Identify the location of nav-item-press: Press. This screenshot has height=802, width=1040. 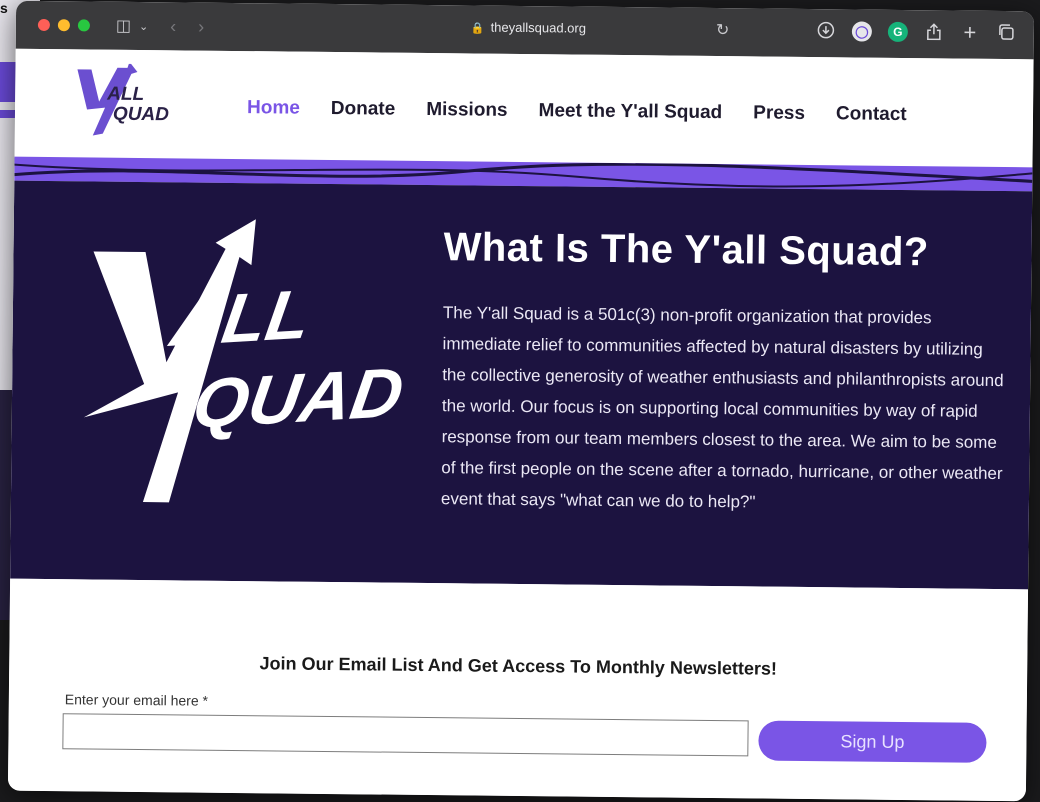
(779, 113).